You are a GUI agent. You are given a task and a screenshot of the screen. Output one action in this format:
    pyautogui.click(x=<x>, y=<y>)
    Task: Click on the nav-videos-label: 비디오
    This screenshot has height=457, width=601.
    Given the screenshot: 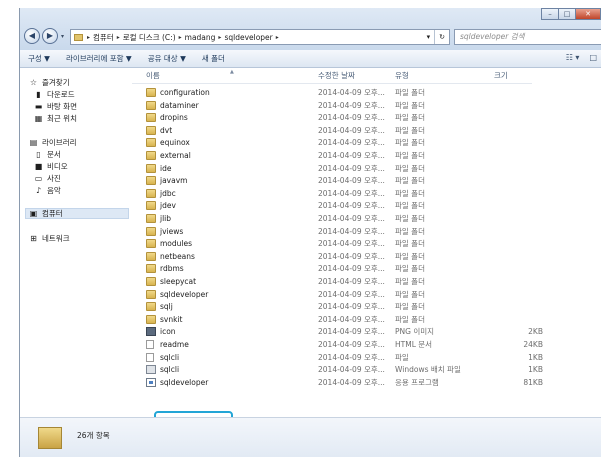 What is the action you would take?
    pyautogui.click(x=57, y=166)
    